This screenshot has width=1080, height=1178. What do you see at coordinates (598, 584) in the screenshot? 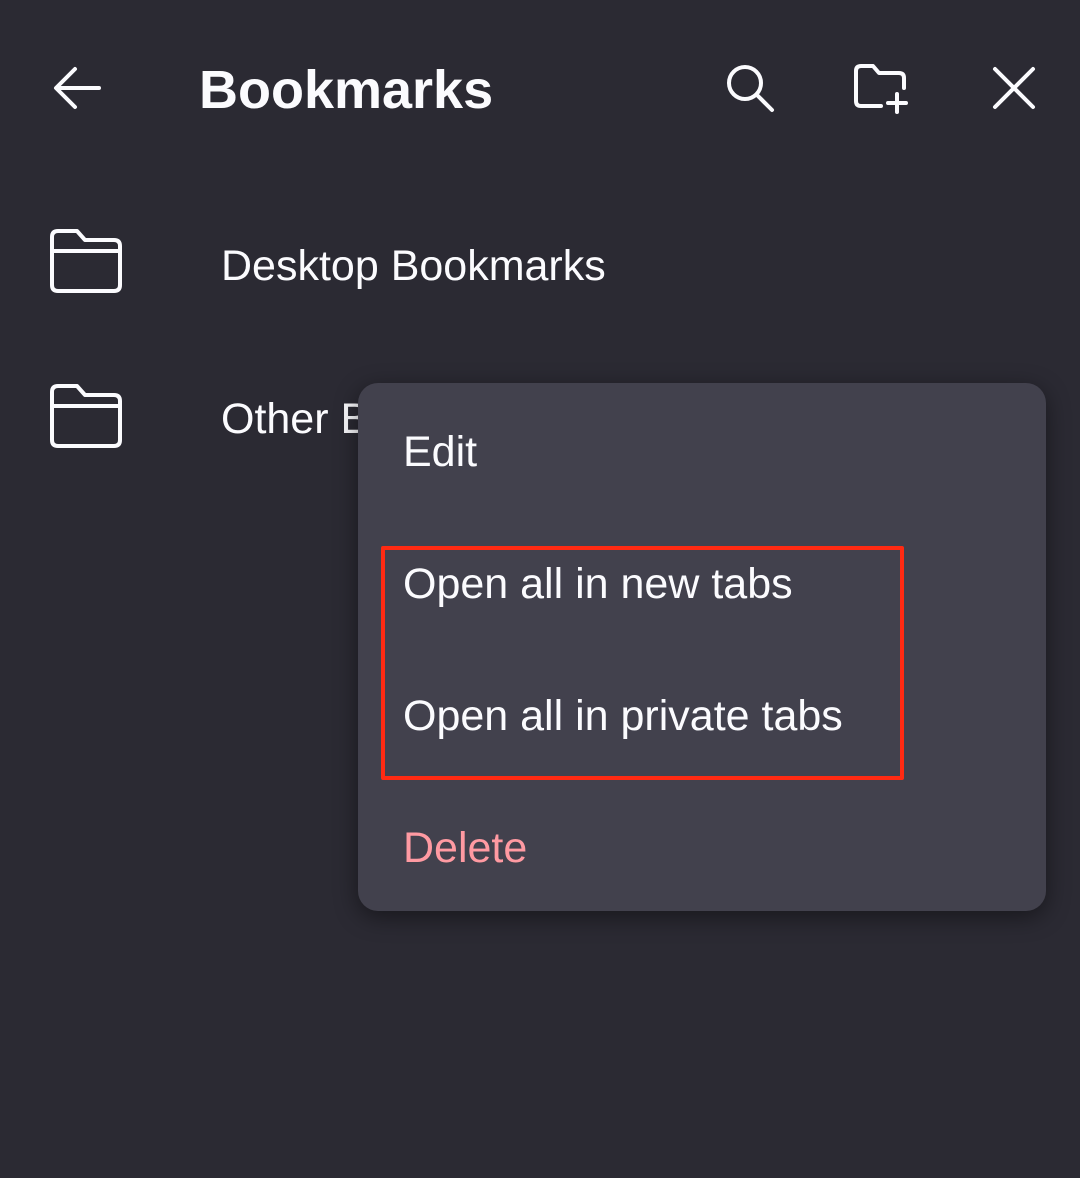
I see `open-all-new-tabs-menu-item: Open all in new tabs` at bounding box center [598, 584].